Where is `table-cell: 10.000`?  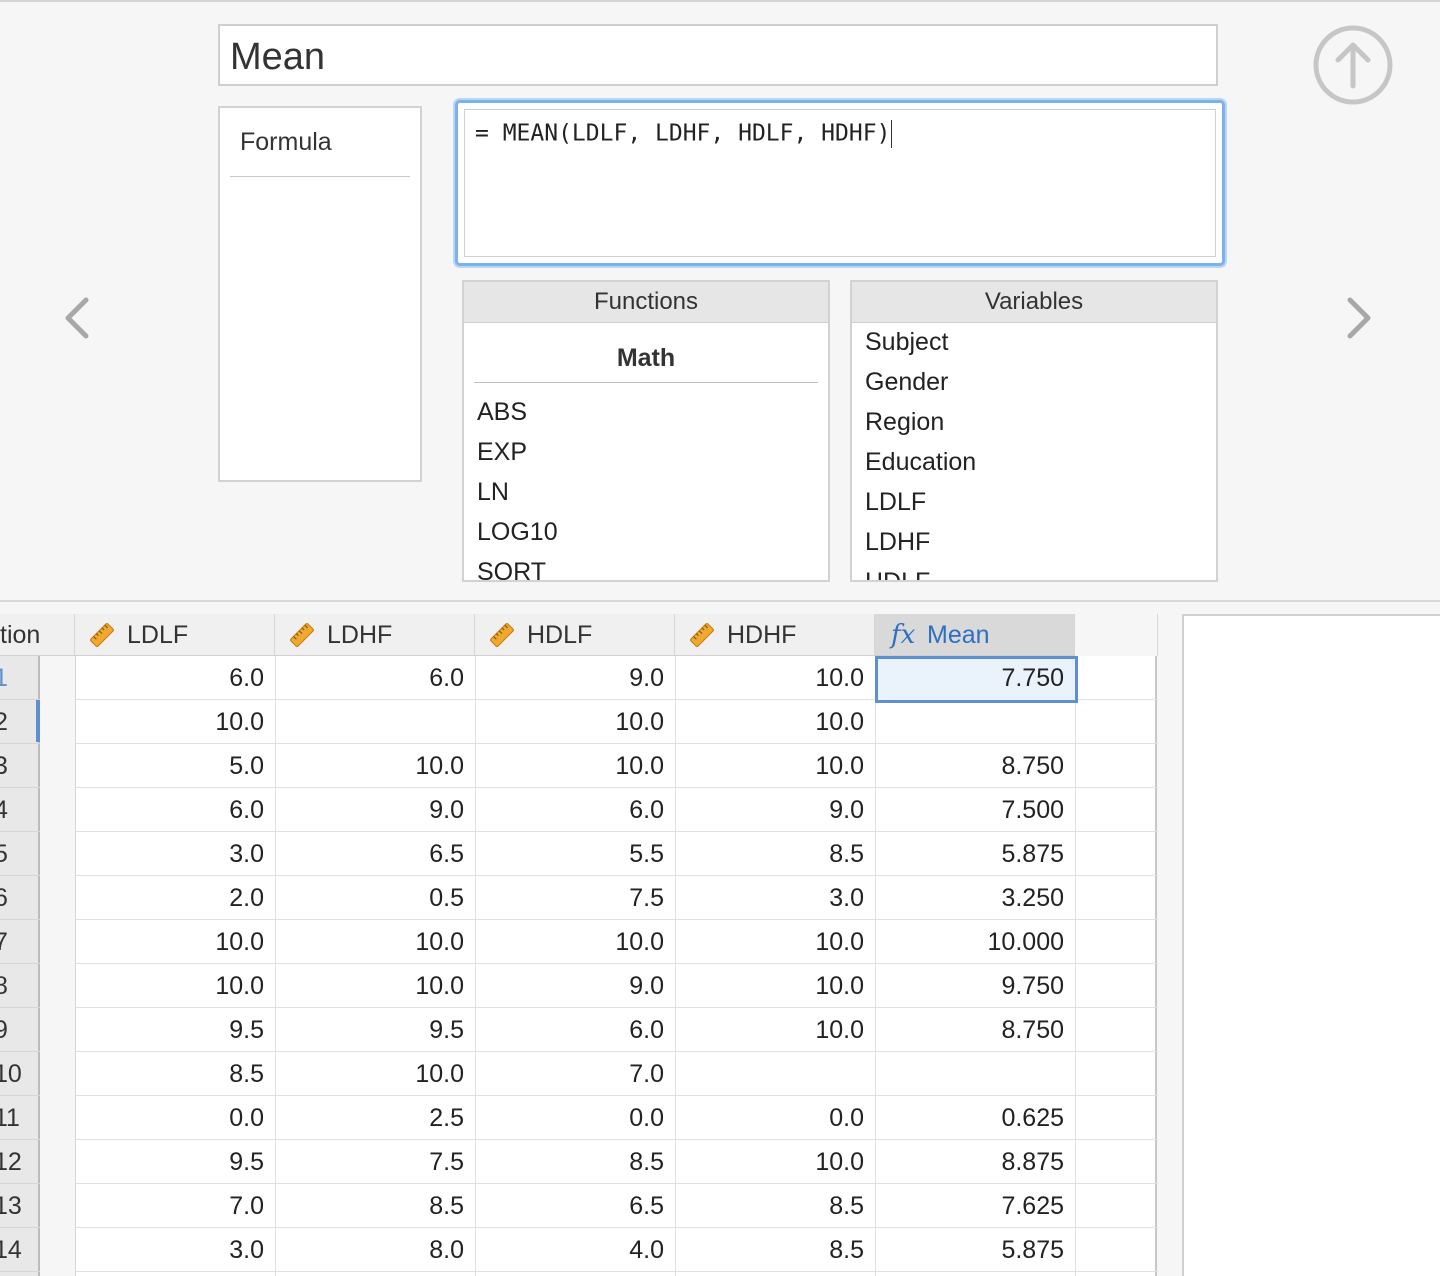 table-cell: 10.000 is located at coordinates (976, 942).